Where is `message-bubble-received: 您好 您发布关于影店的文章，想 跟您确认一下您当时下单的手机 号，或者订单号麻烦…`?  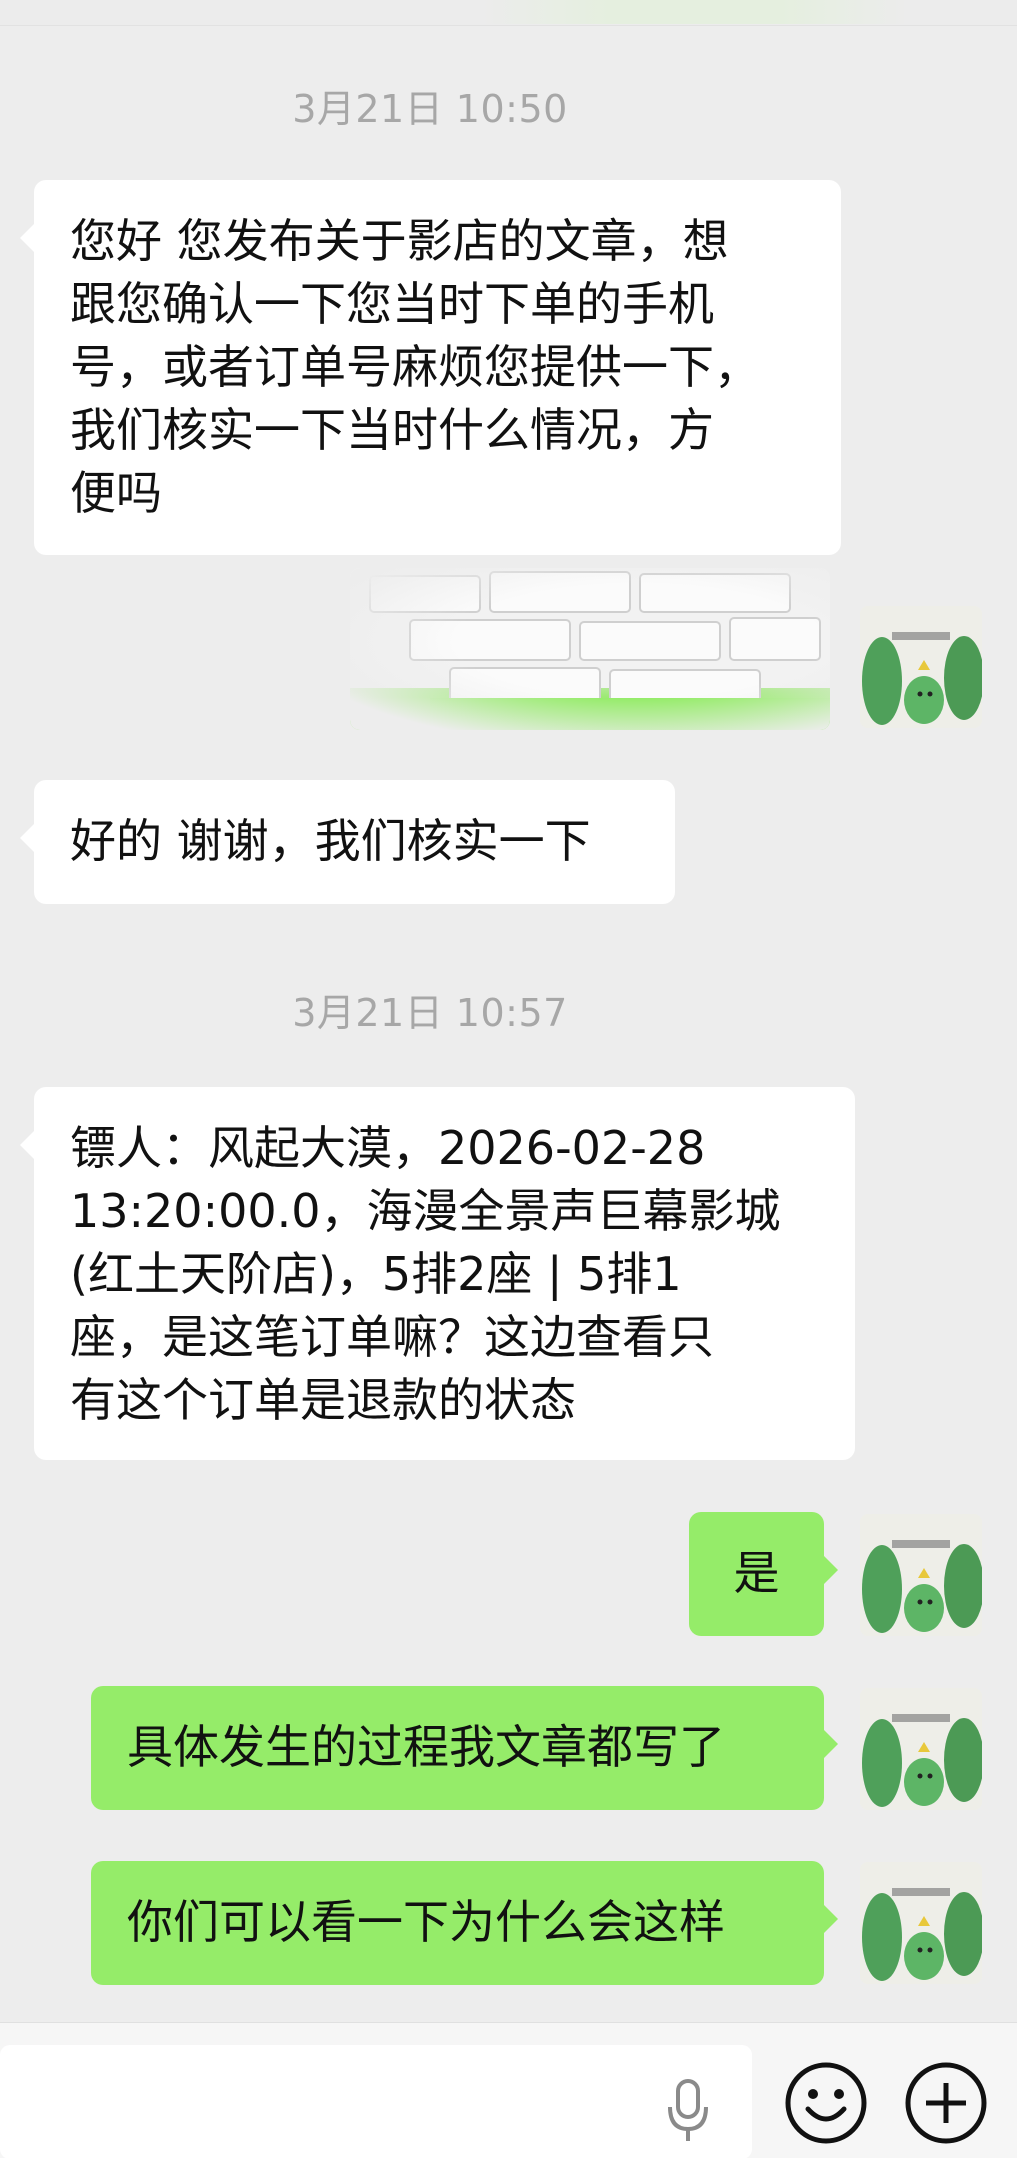
message-bubble-received: 您好 您发布关于影店的文章，想 跟您确认一下您当时下单的手机 号，或者订单号麻烦… is located at coordinates (430, 367).